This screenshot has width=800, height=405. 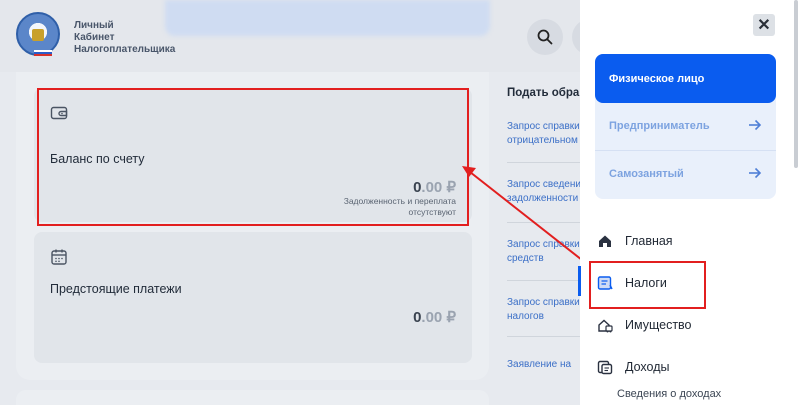 What do you see at coordinates (543, 198) in the screenshot?
I see `request-link-2-line-2: задолженности` at bounding box center [543, 198].